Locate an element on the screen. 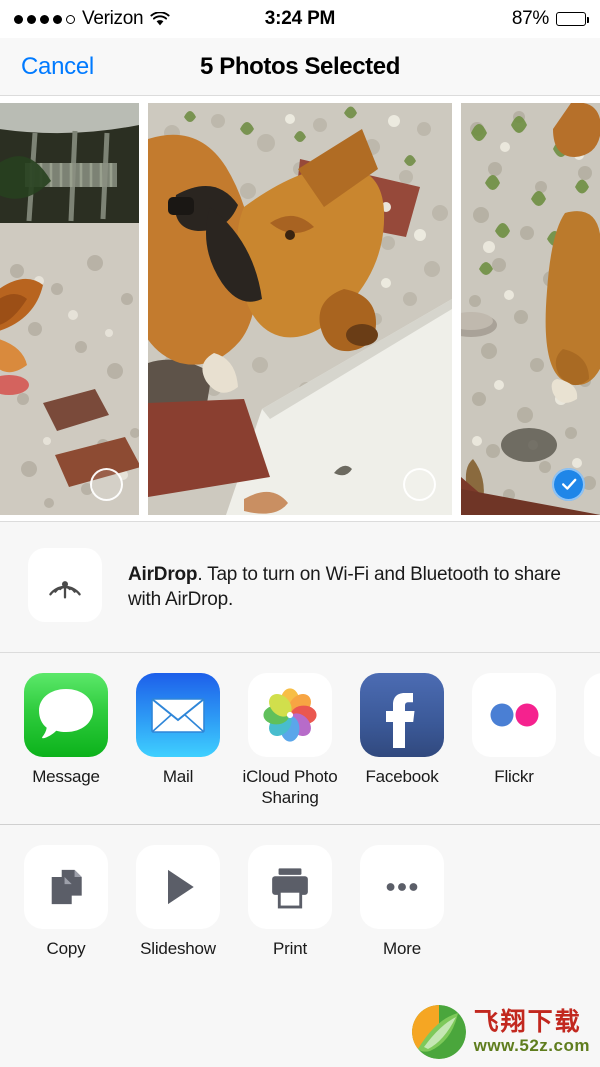  share-target-label: iCloud Photo Sharing is located at coordinates (290, 787).